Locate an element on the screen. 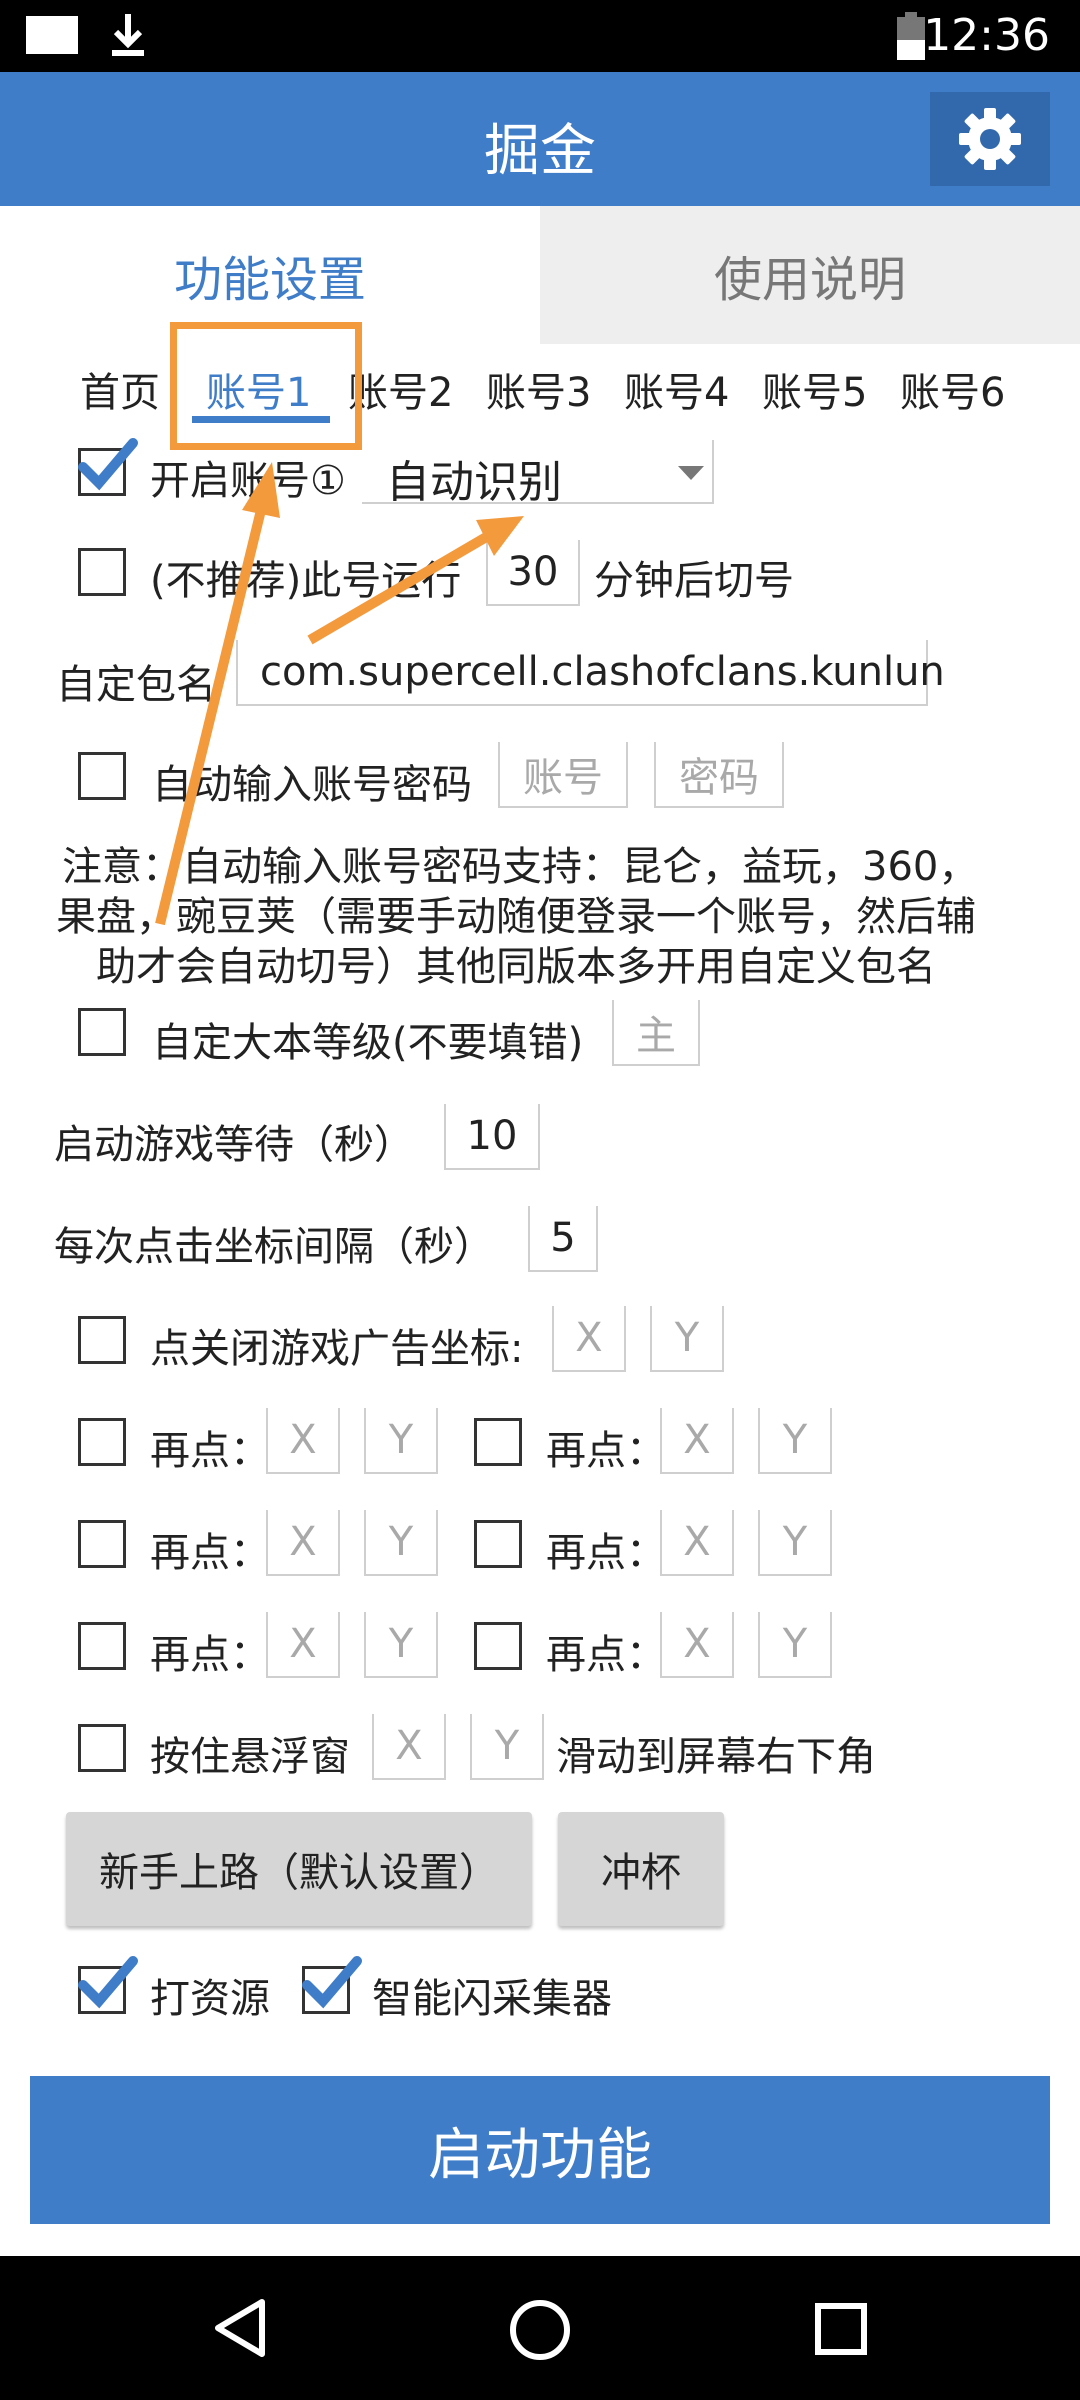 The width and height of the screenshot is (1080, 2400). home-icon is located at coordinates (540, 2330).